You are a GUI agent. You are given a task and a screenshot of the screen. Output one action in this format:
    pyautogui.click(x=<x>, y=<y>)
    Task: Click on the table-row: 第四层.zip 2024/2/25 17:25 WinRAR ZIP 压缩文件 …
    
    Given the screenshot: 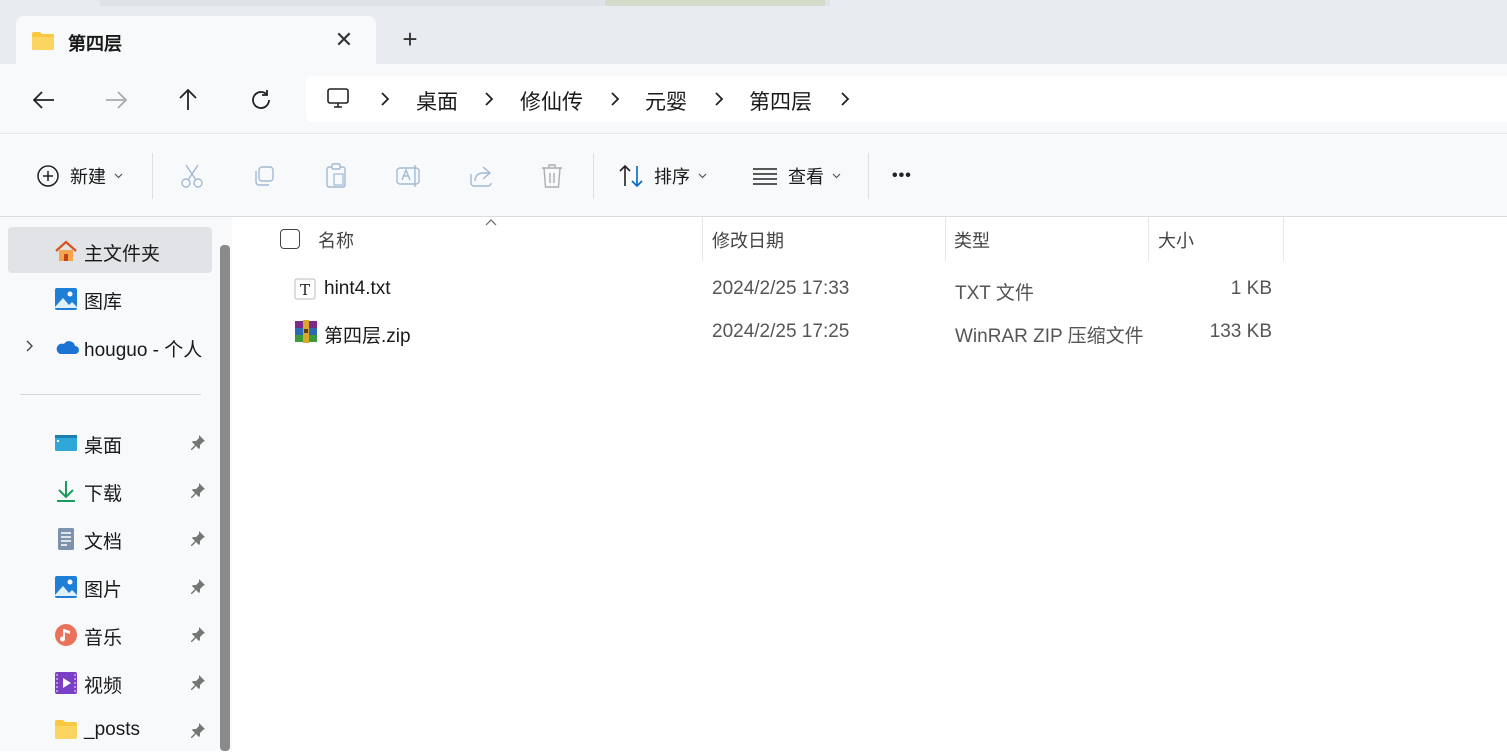 What is the action you would take?
    pyautogui.click(x=782, y=331)
    